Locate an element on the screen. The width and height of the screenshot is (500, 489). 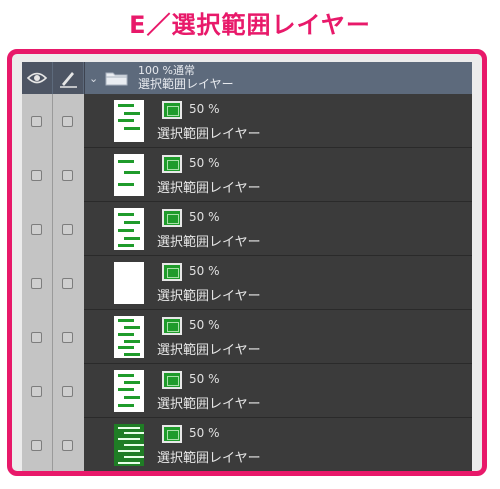
folder-icon is located at coordinates (116, 79).